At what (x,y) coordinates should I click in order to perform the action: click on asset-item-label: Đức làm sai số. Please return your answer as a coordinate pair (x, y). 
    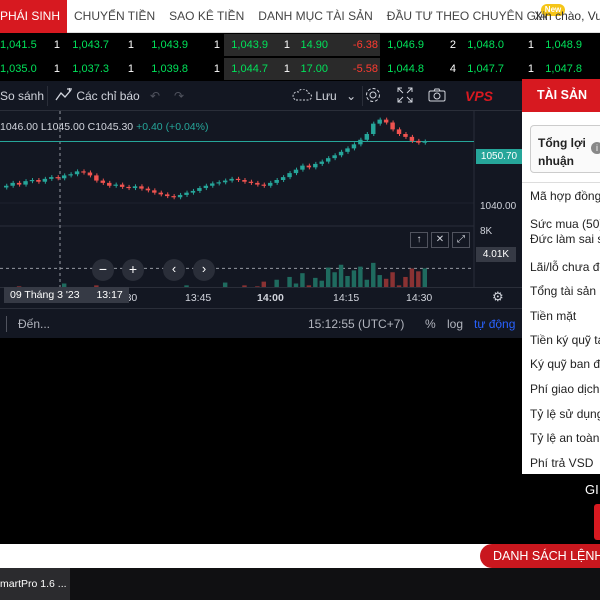
    Looking at the image, I should click on (565, 239).